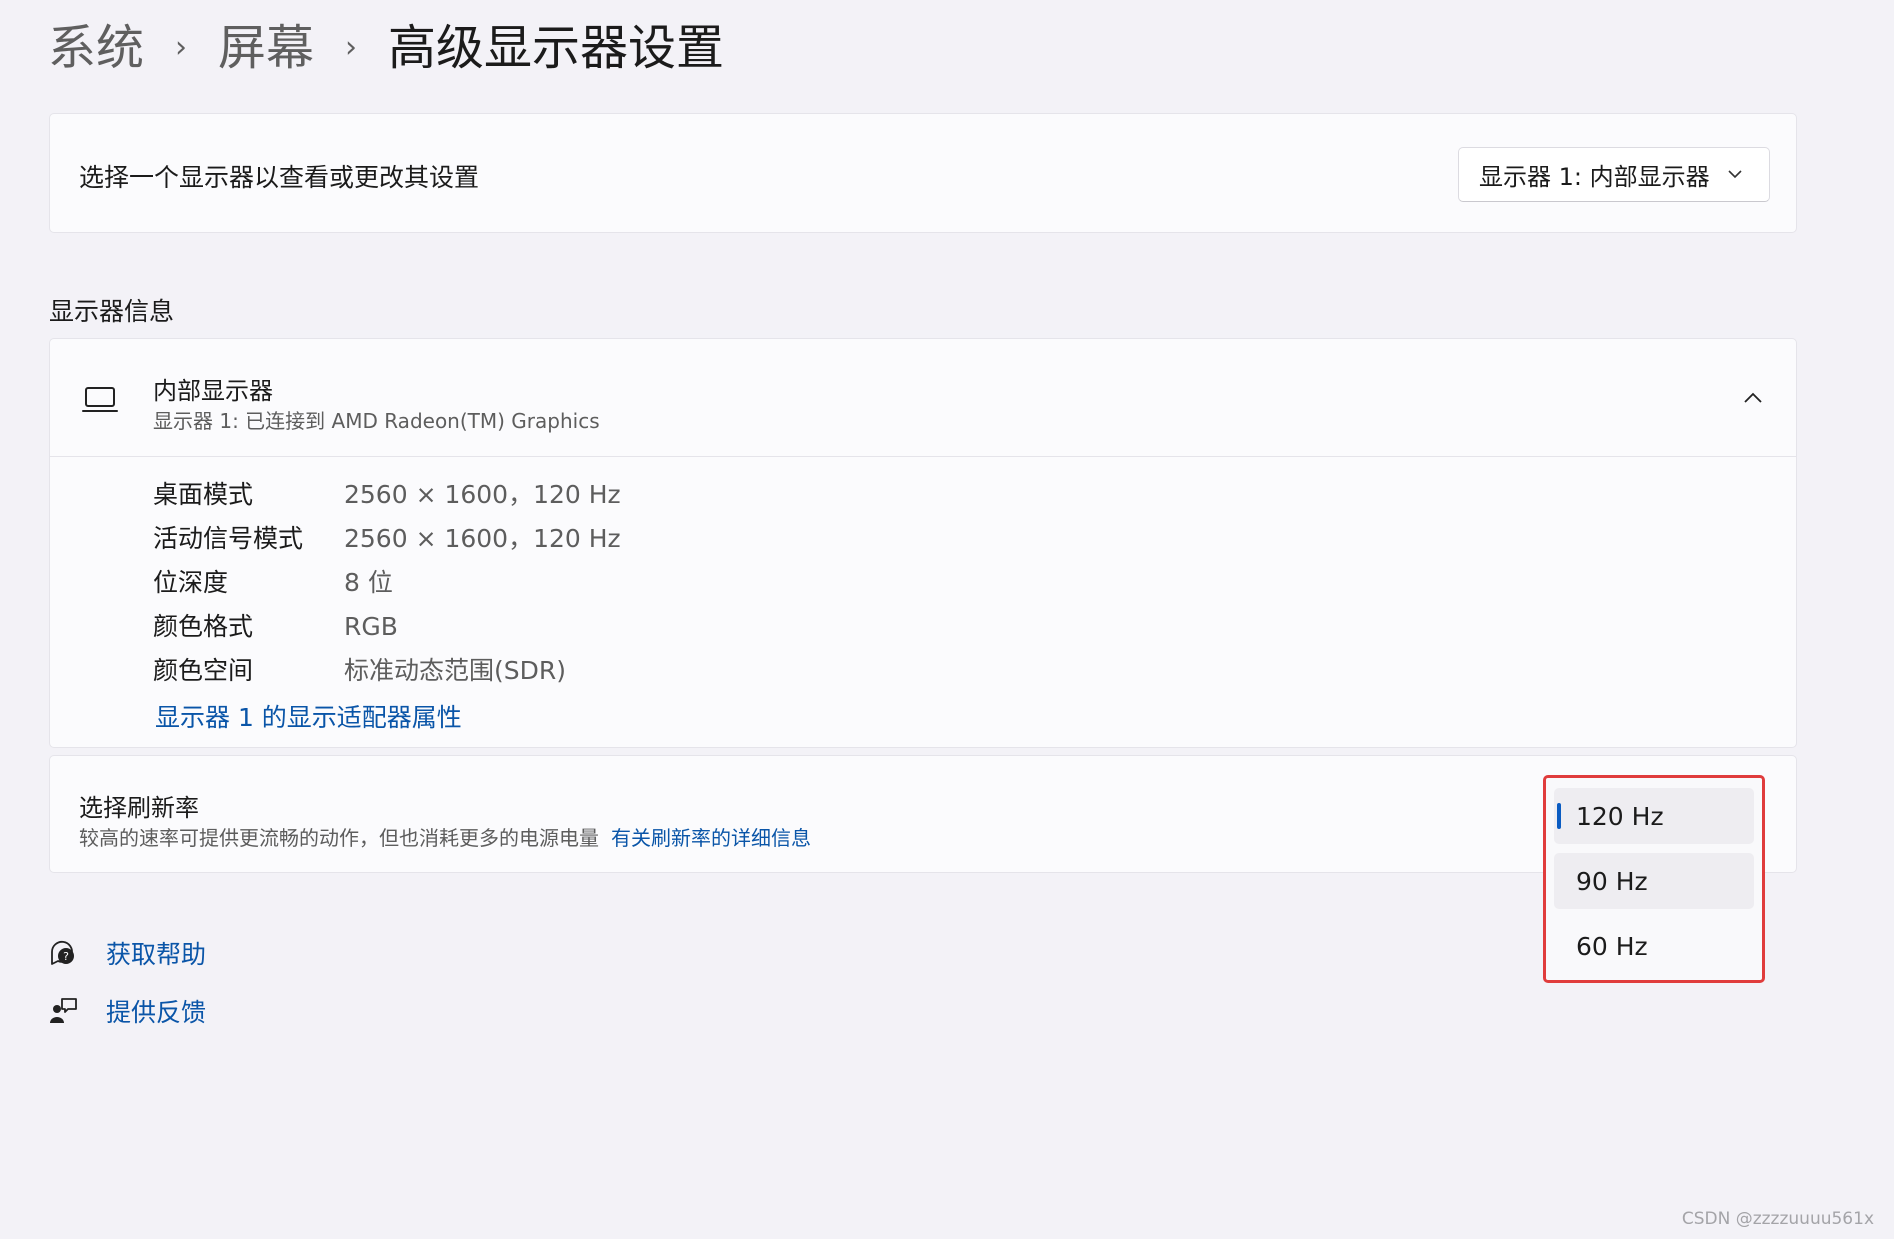 This screenshot has width=1894, height=1239. Describe the element at coordinates (1735, 174) in the screenshot. I see `chevron-down-icon` at that location.